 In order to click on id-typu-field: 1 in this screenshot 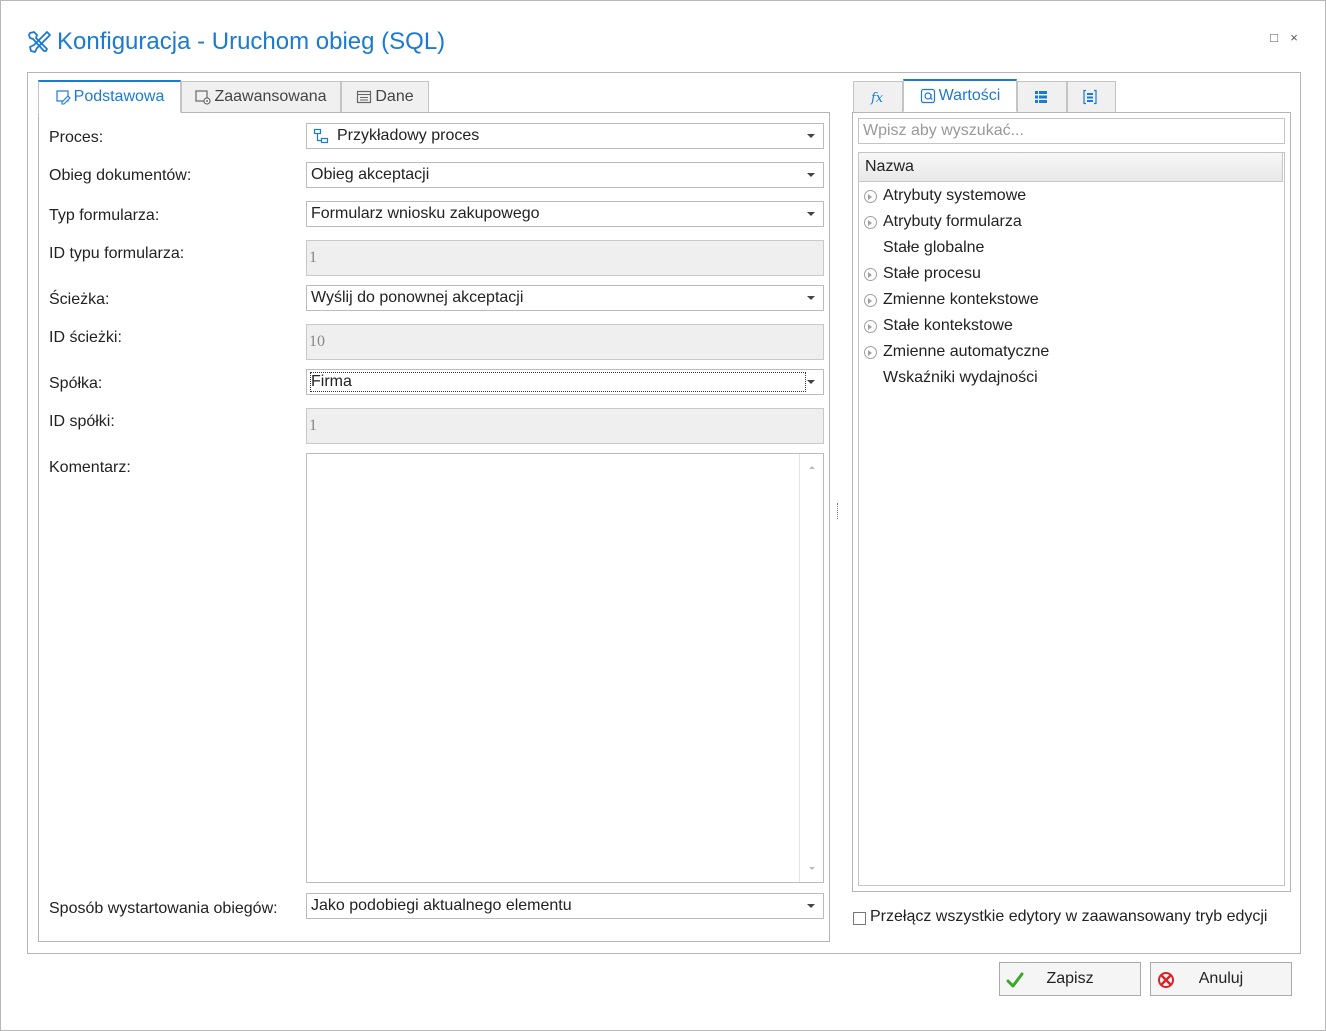, I will do `click(565, 258)`.